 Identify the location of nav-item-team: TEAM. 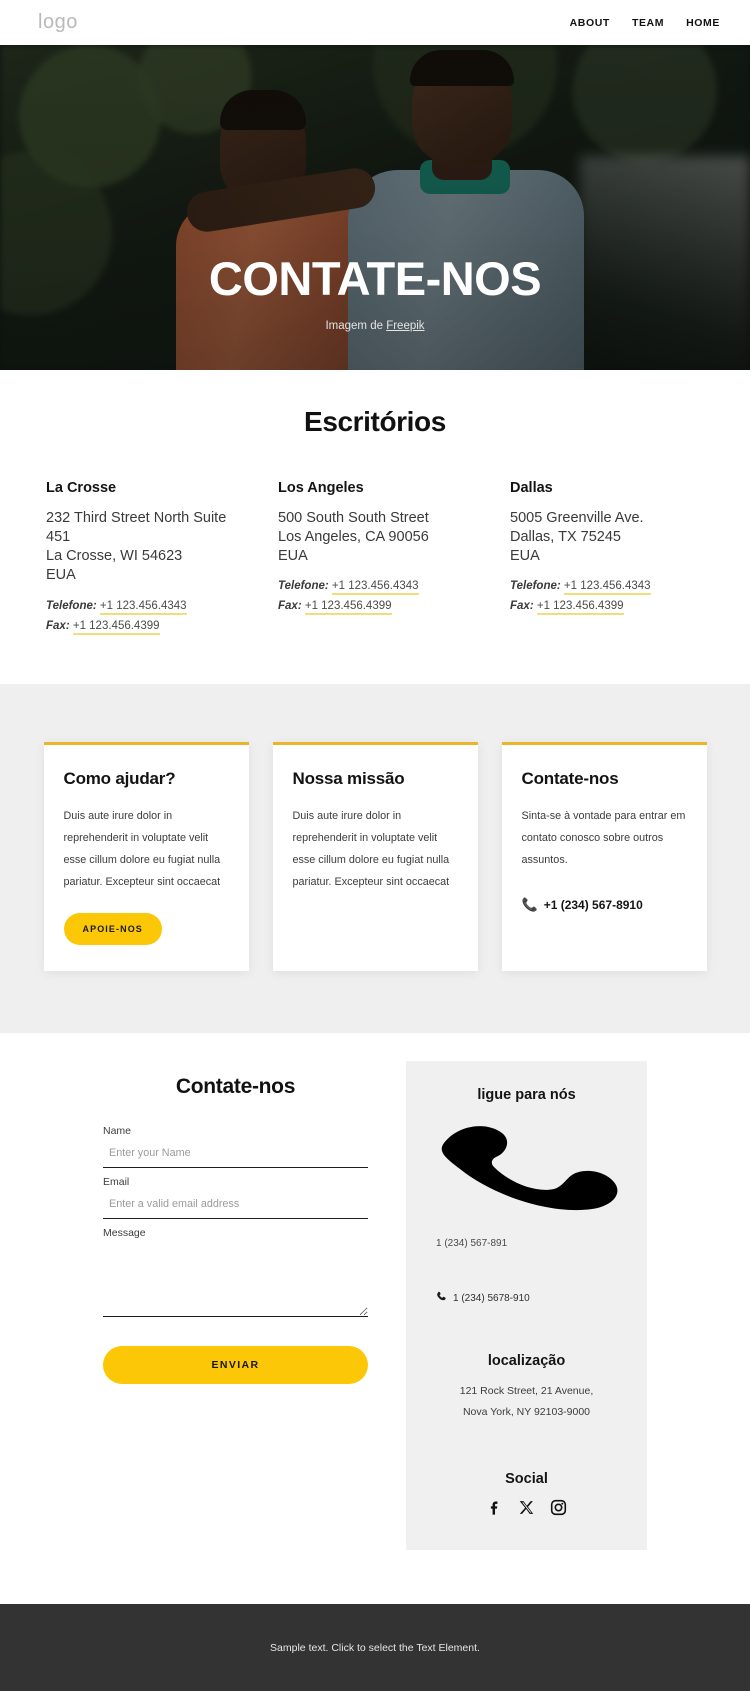
(648, 23).